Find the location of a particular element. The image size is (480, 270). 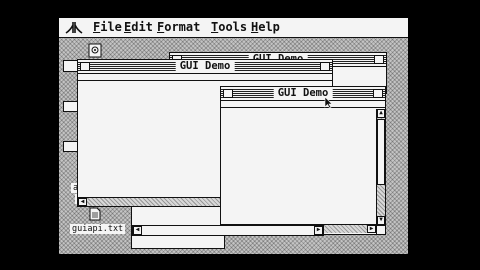

window-middle-infobar is located at coordinates (205, 77).